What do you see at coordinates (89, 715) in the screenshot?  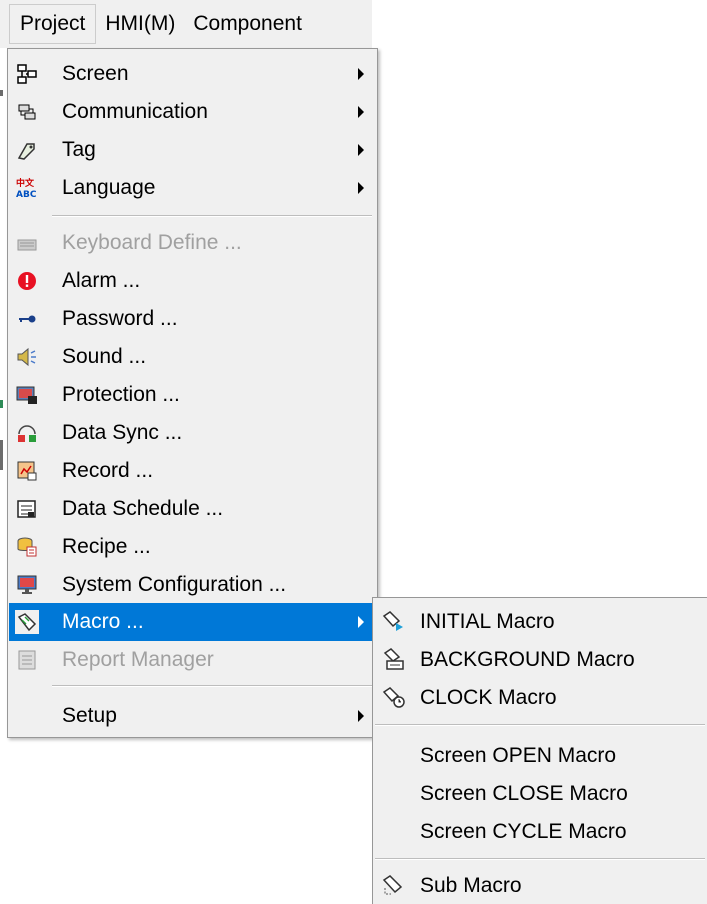 I see `menu-item-label: Setup` at bounding box center [89, 715].